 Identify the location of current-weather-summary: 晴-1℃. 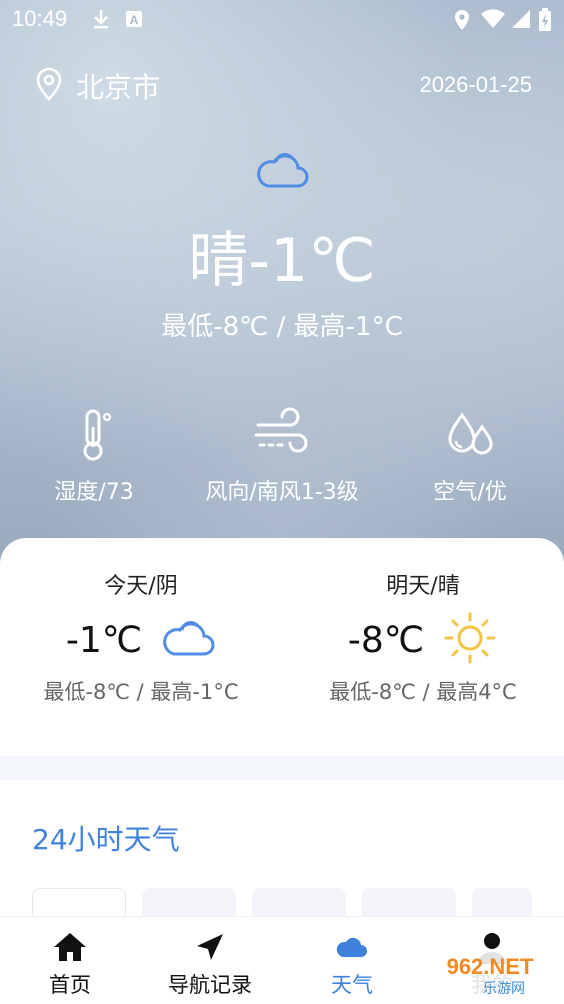
(282, 261).